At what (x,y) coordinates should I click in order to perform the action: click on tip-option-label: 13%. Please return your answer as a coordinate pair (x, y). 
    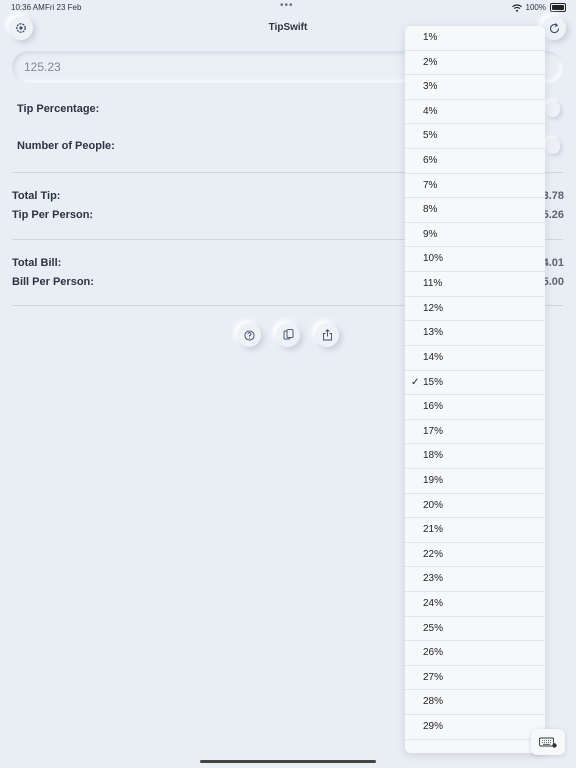
    Looking at the image, I should click on (433, 333).